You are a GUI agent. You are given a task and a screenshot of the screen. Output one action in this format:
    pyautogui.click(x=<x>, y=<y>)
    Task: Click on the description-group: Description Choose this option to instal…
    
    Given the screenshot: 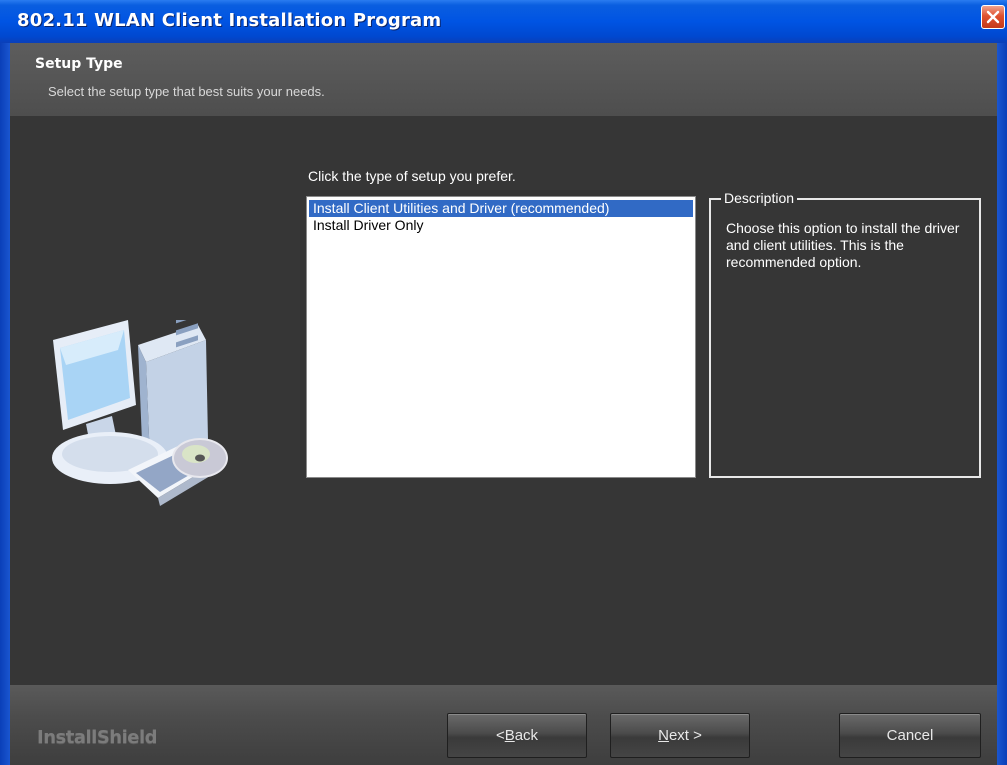 What is the action you would take?
    pyautogui.click(x=845, y=334)
    